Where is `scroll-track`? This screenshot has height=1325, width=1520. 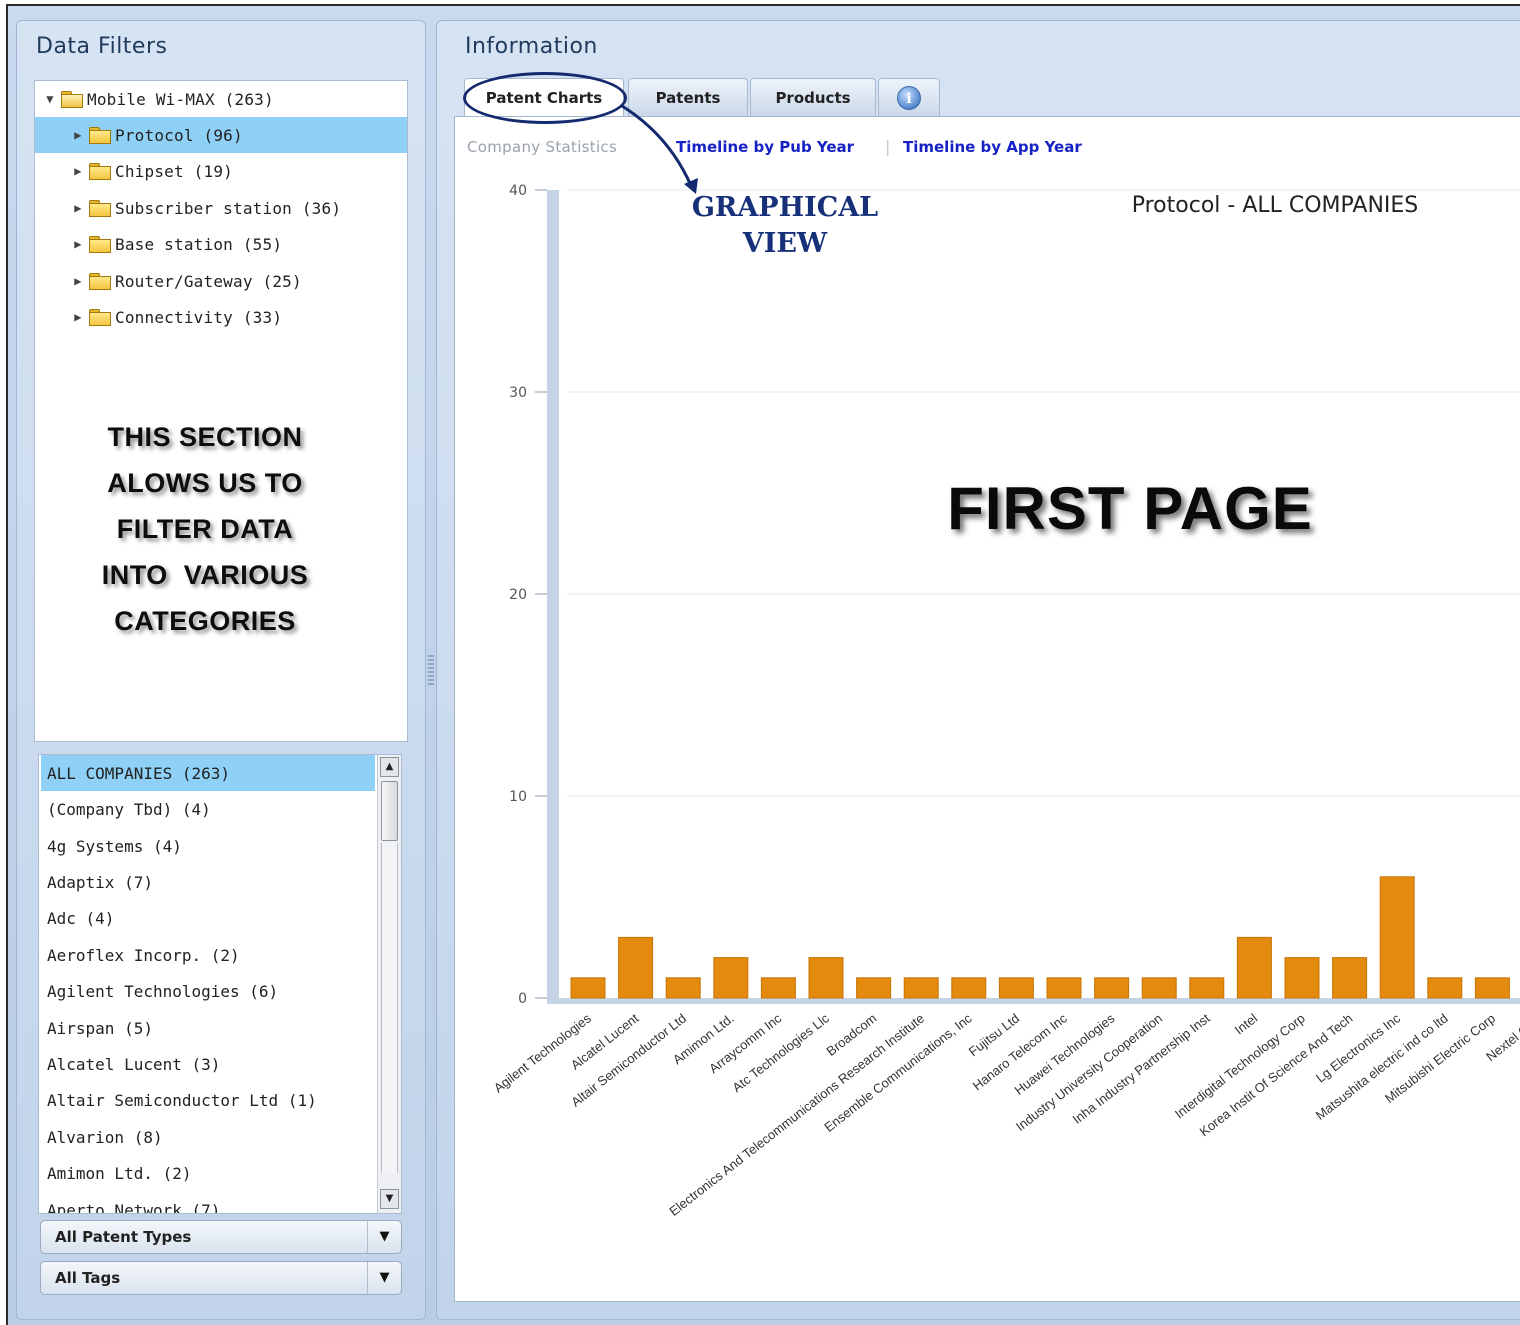 scroll-track is located at coordinates (389, 1008).